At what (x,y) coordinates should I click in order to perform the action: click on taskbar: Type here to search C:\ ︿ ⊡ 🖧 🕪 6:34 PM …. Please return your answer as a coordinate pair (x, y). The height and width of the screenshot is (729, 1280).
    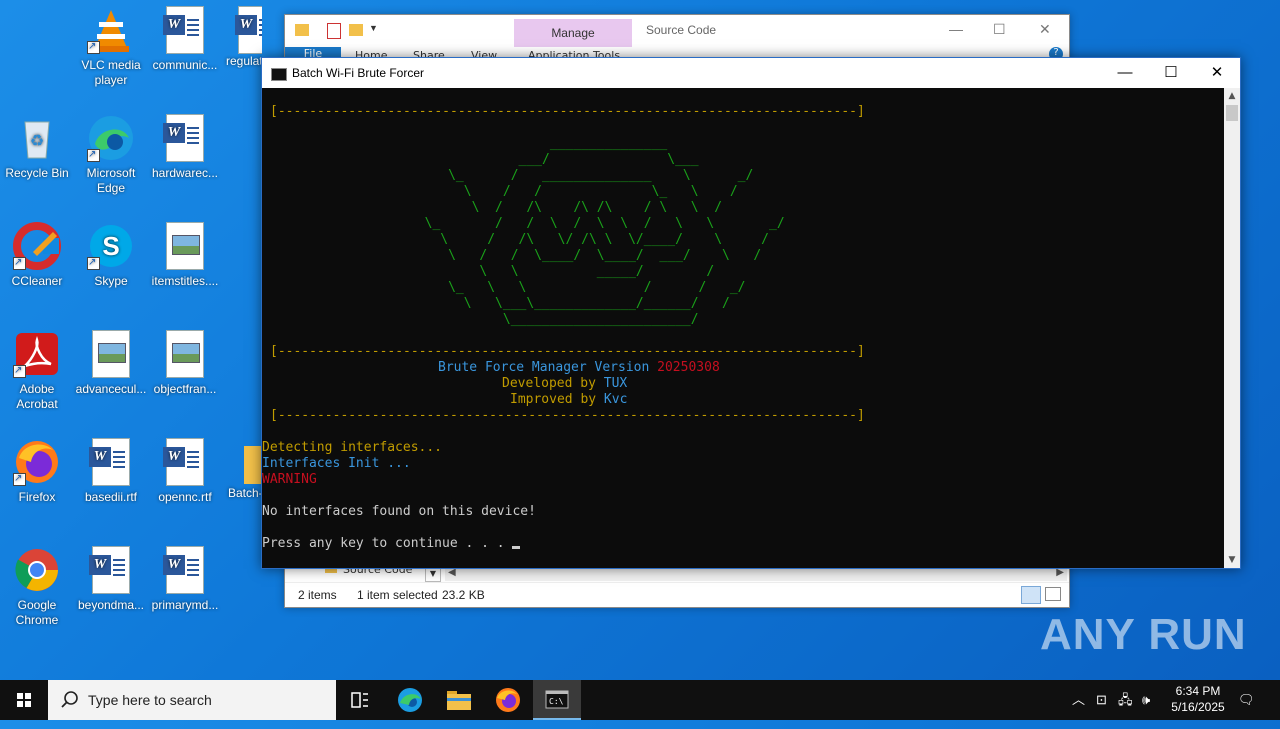
    Looking at the image, I should click on (640, 700).